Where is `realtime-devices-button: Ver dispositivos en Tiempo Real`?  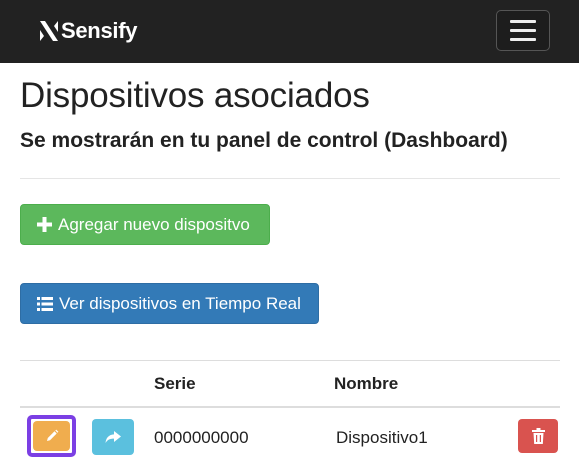
realtime-devices-button: Ver dispositivos en Tiempo Real is located at coordinates (169, 303).